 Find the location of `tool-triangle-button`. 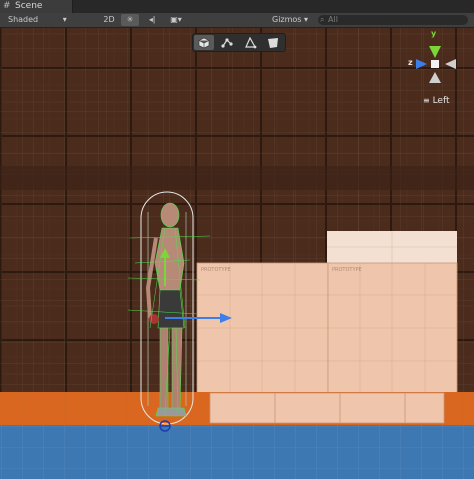

tool-triangle-button is located at coordinates (250, 42).